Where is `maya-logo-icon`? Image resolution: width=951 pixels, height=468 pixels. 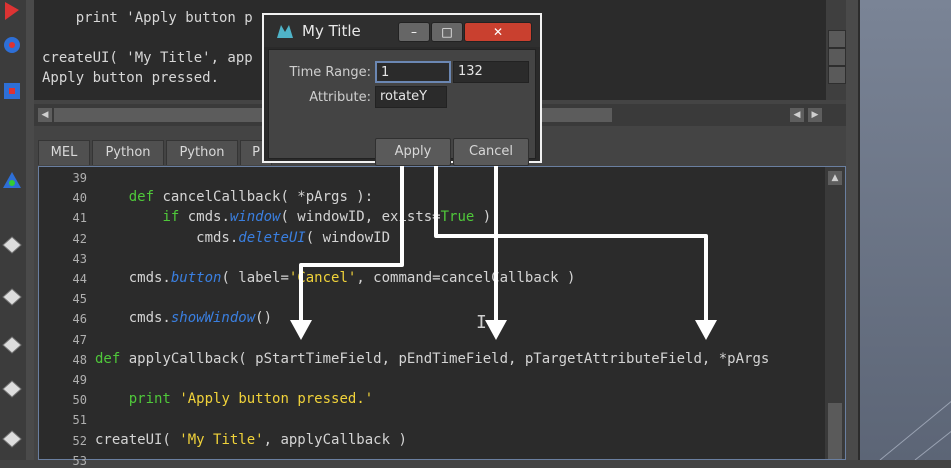
maya-logo-icon is located at coordinates (285, 31).